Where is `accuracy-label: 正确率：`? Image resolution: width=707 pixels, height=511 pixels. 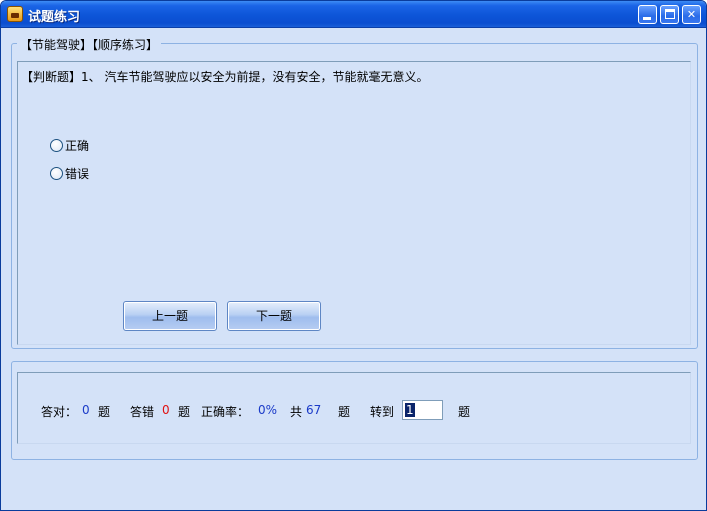
accuracy-label: 正确率： is located at coordinates (225, 412).